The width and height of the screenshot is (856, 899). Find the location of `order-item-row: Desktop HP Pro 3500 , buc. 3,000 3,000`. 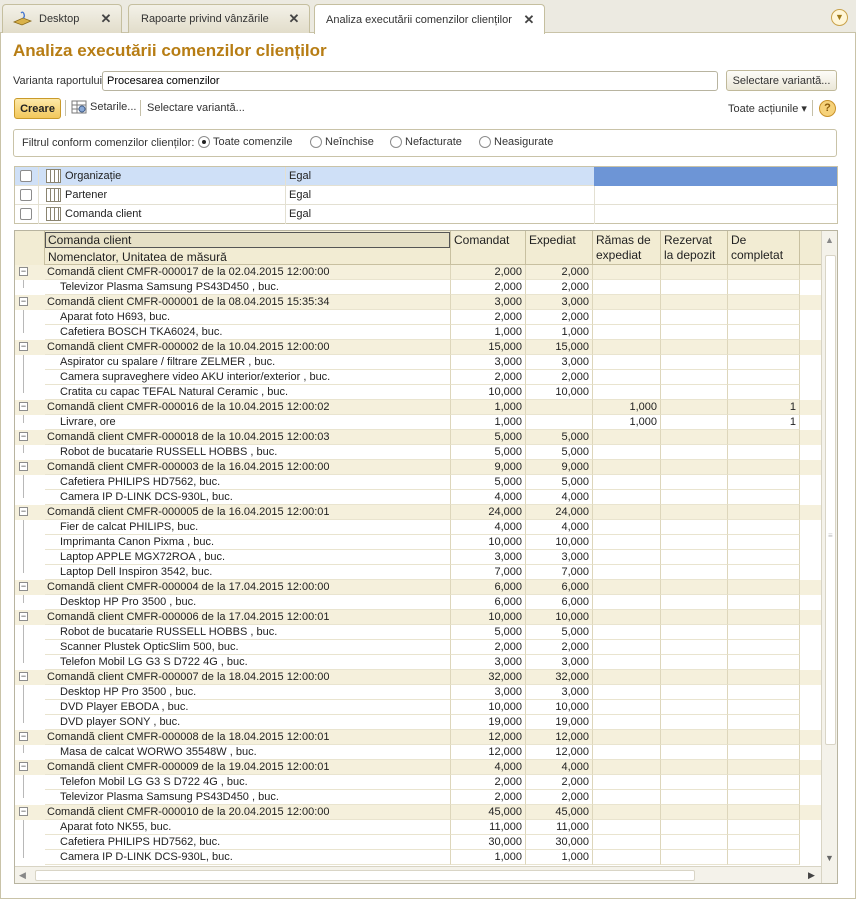

order-item-row: Desktop HP Pro 3500 , buc. 3,000 3,000 is located at coordinates (418, 692).